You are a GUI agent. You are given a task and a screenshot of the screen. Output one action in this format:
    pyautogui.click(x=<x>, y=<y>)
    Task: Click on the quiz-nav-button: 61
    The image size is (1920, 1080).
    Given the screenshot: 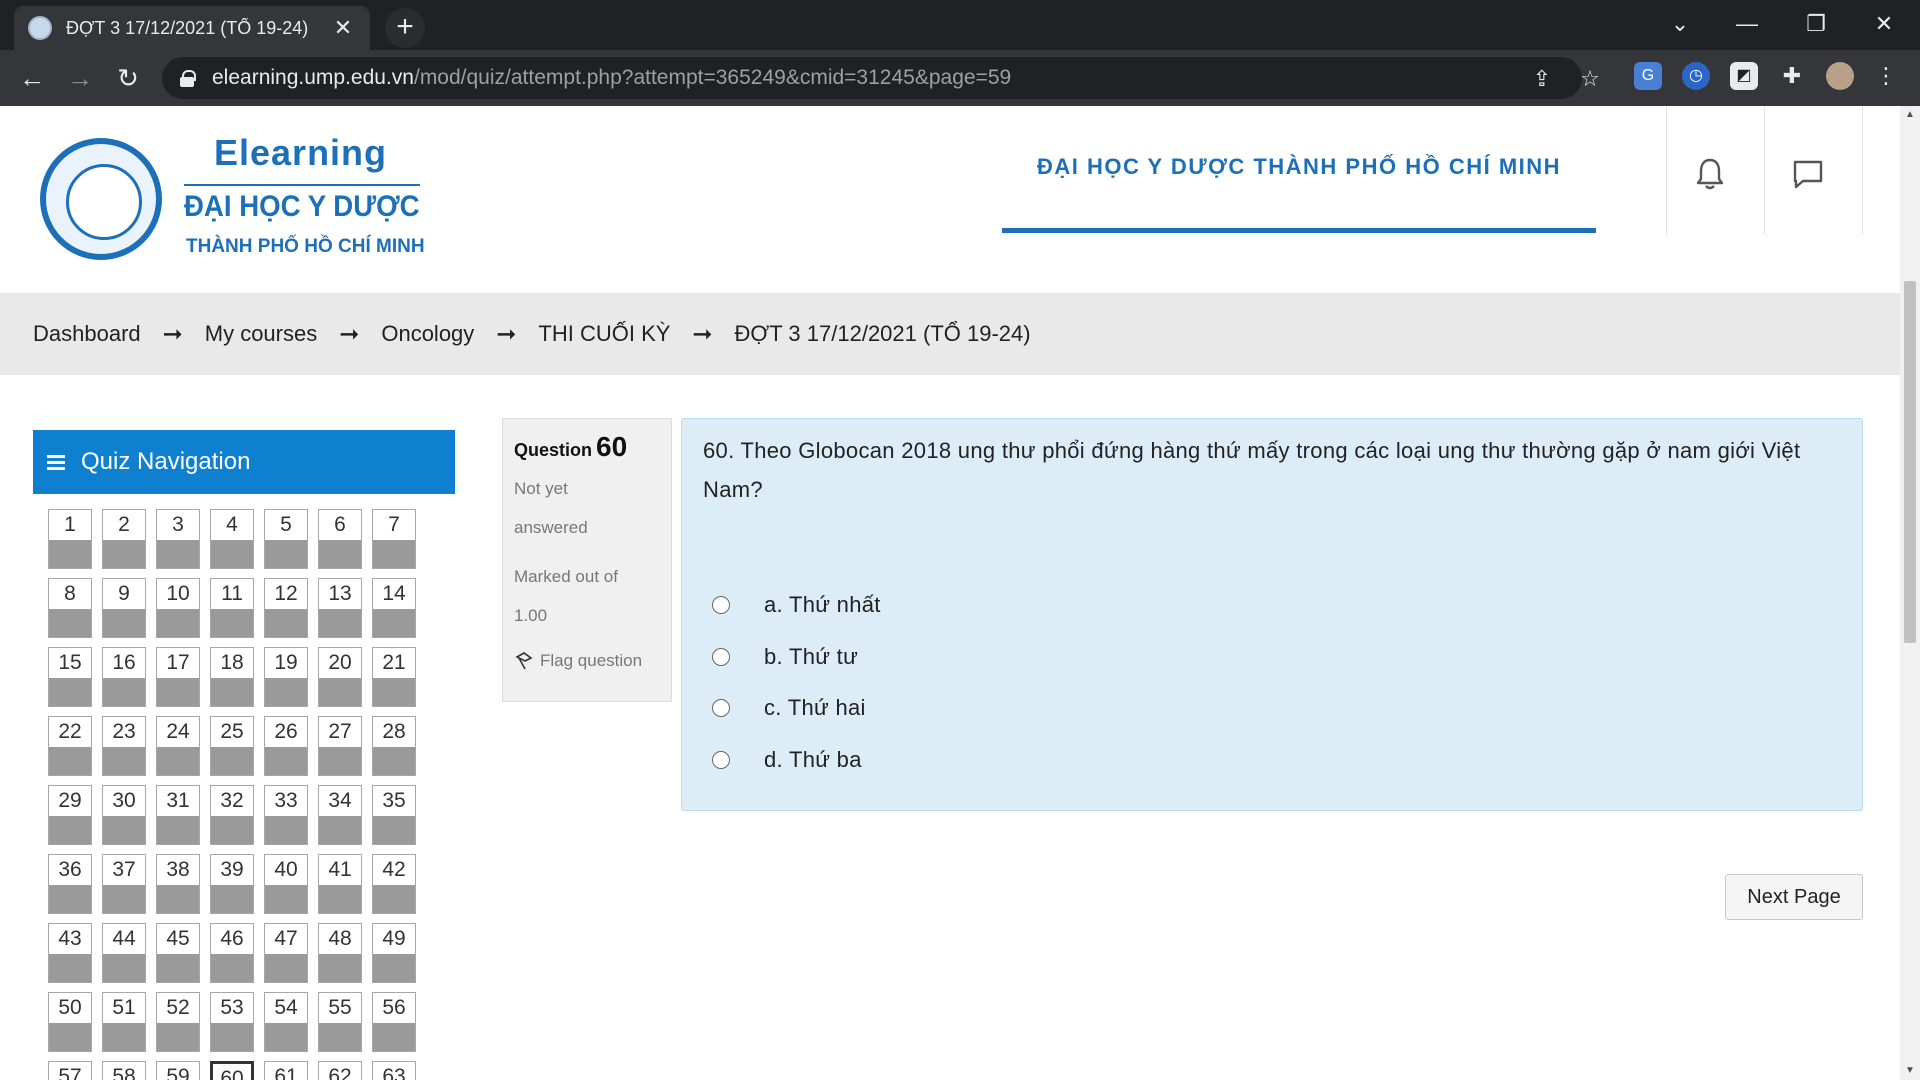 What is the action you would take?
    pyautogui.click(x=286, y=1070)
    